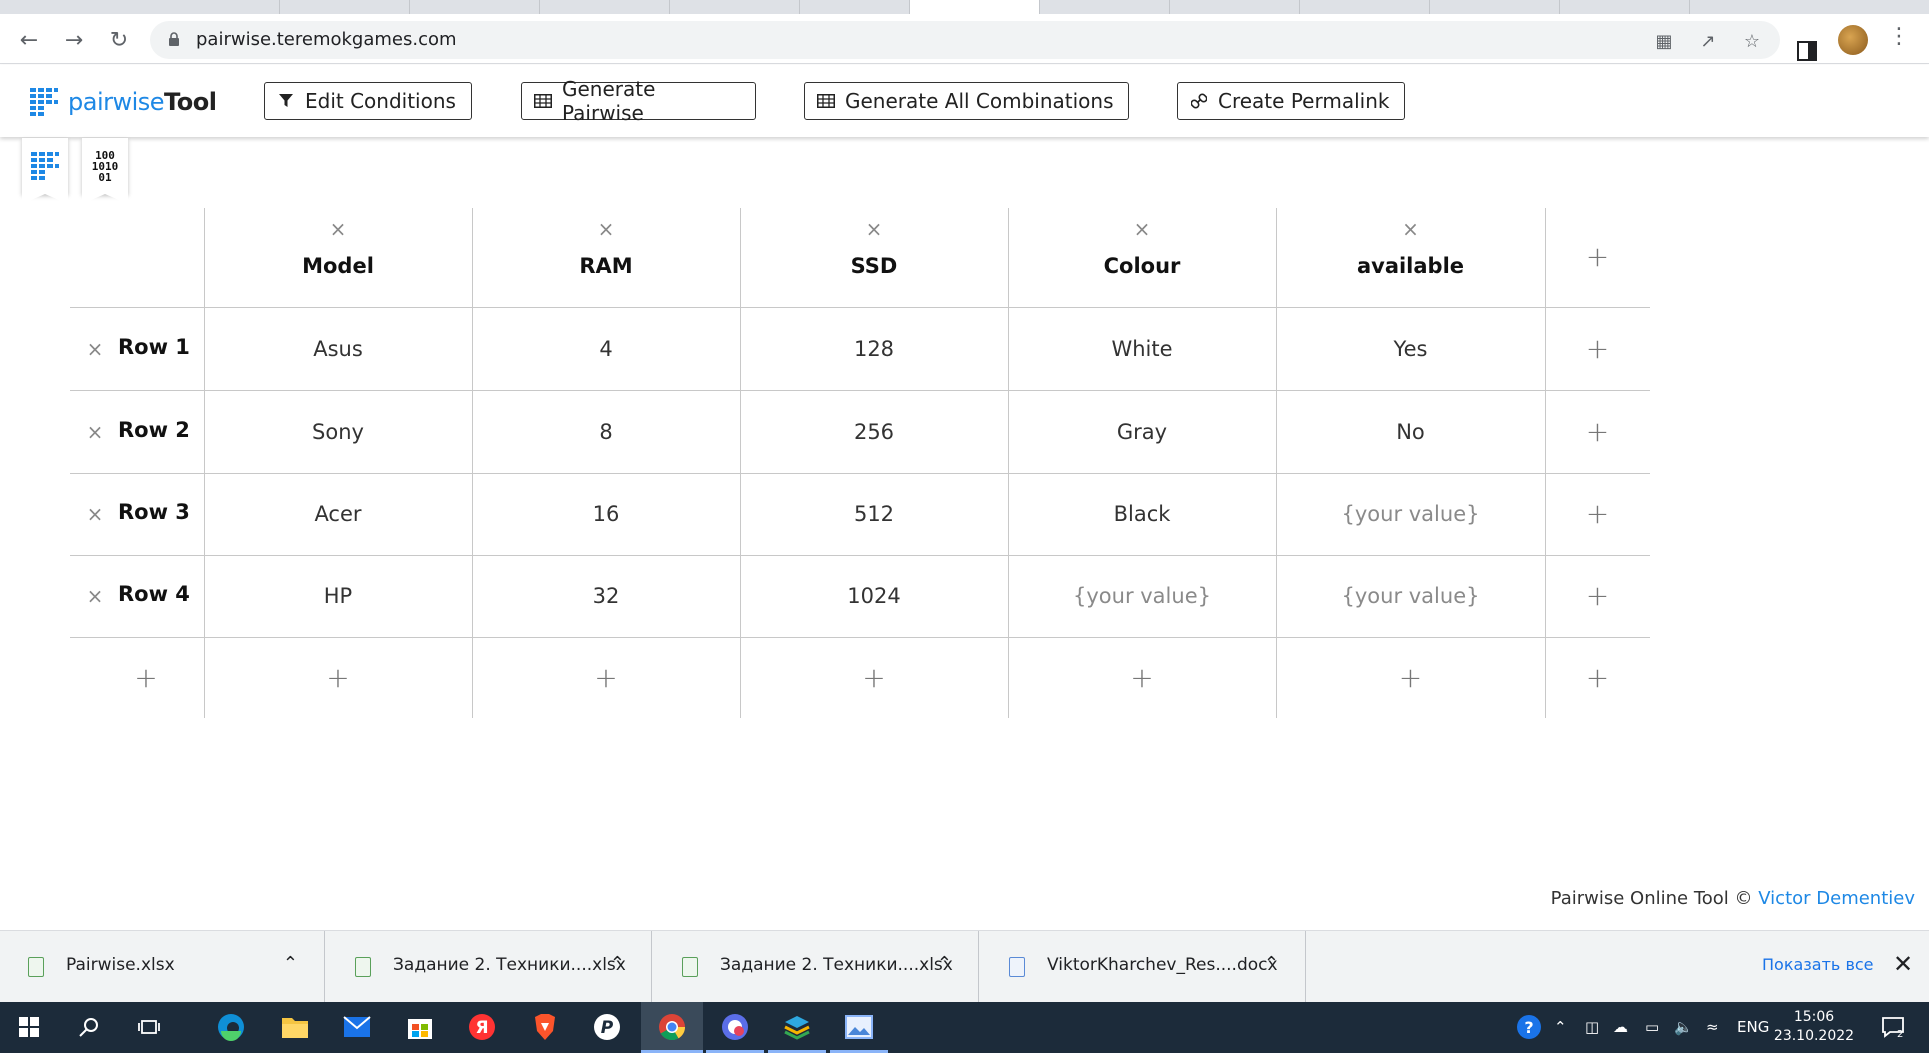 This screenshot has height=1053, width=1929. Describe the element at coordinates (1753, 1027) in the screenshot. I see `language-indicator: ENG` at that location.